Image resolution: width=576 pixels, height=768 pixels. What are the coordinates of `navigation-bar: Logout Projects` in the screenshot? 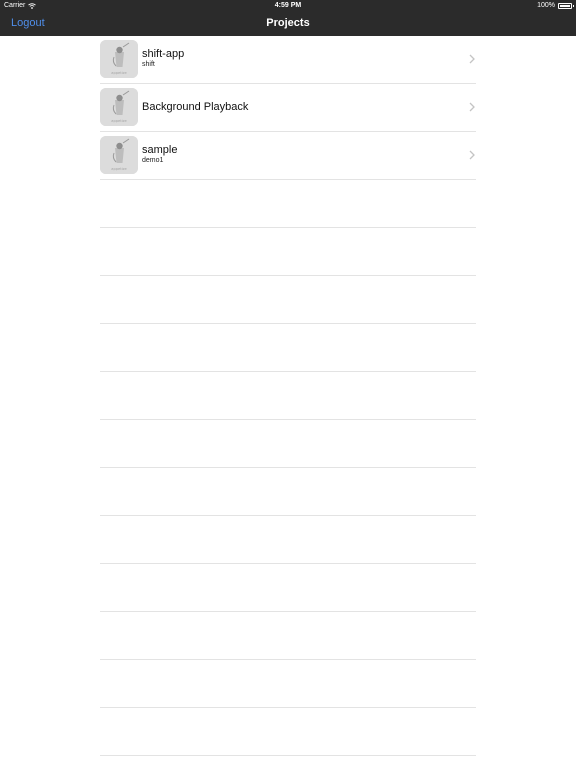 It's located at (288, 24).